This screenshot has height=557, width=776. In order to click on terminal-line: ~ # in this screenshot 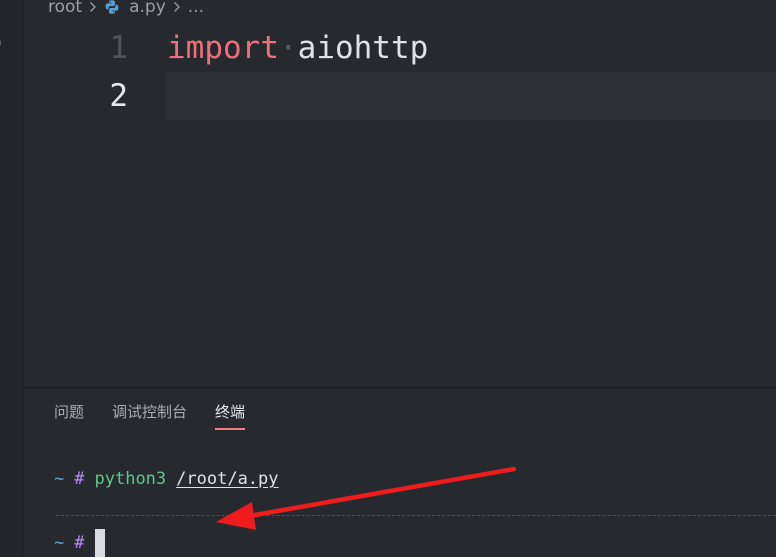, I will do `click(79, 543)`.